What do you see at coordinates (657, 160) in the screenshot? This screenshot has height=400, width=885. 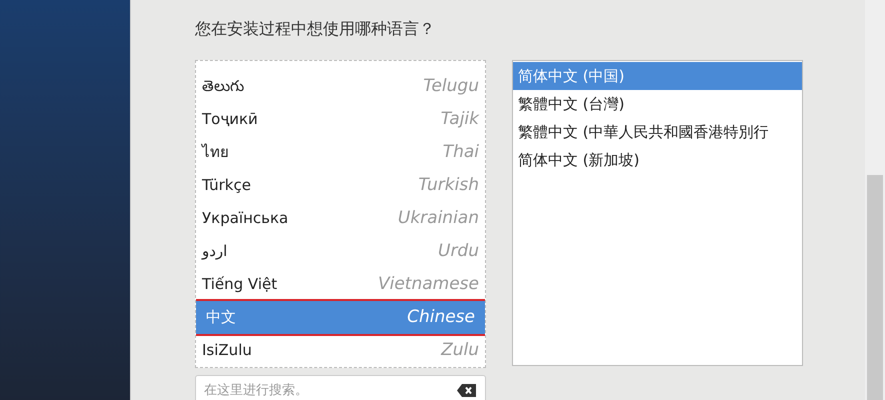 I see `locale-item: 简体中文 (新加坡)` at bounding box center [657, 160].